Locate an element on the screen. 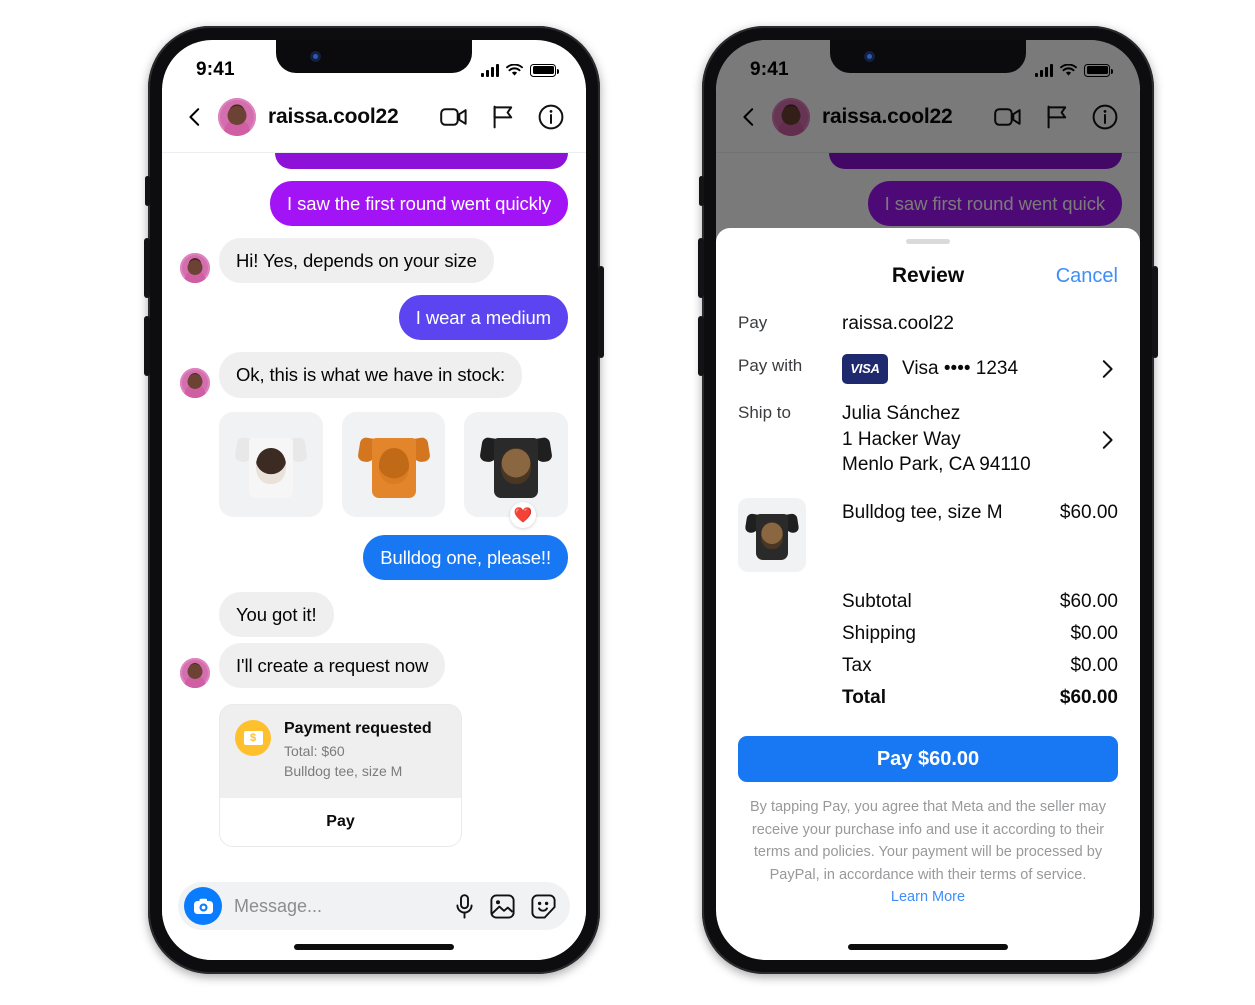  visa-wordmark: VISA is located at coordinates (865, 369).